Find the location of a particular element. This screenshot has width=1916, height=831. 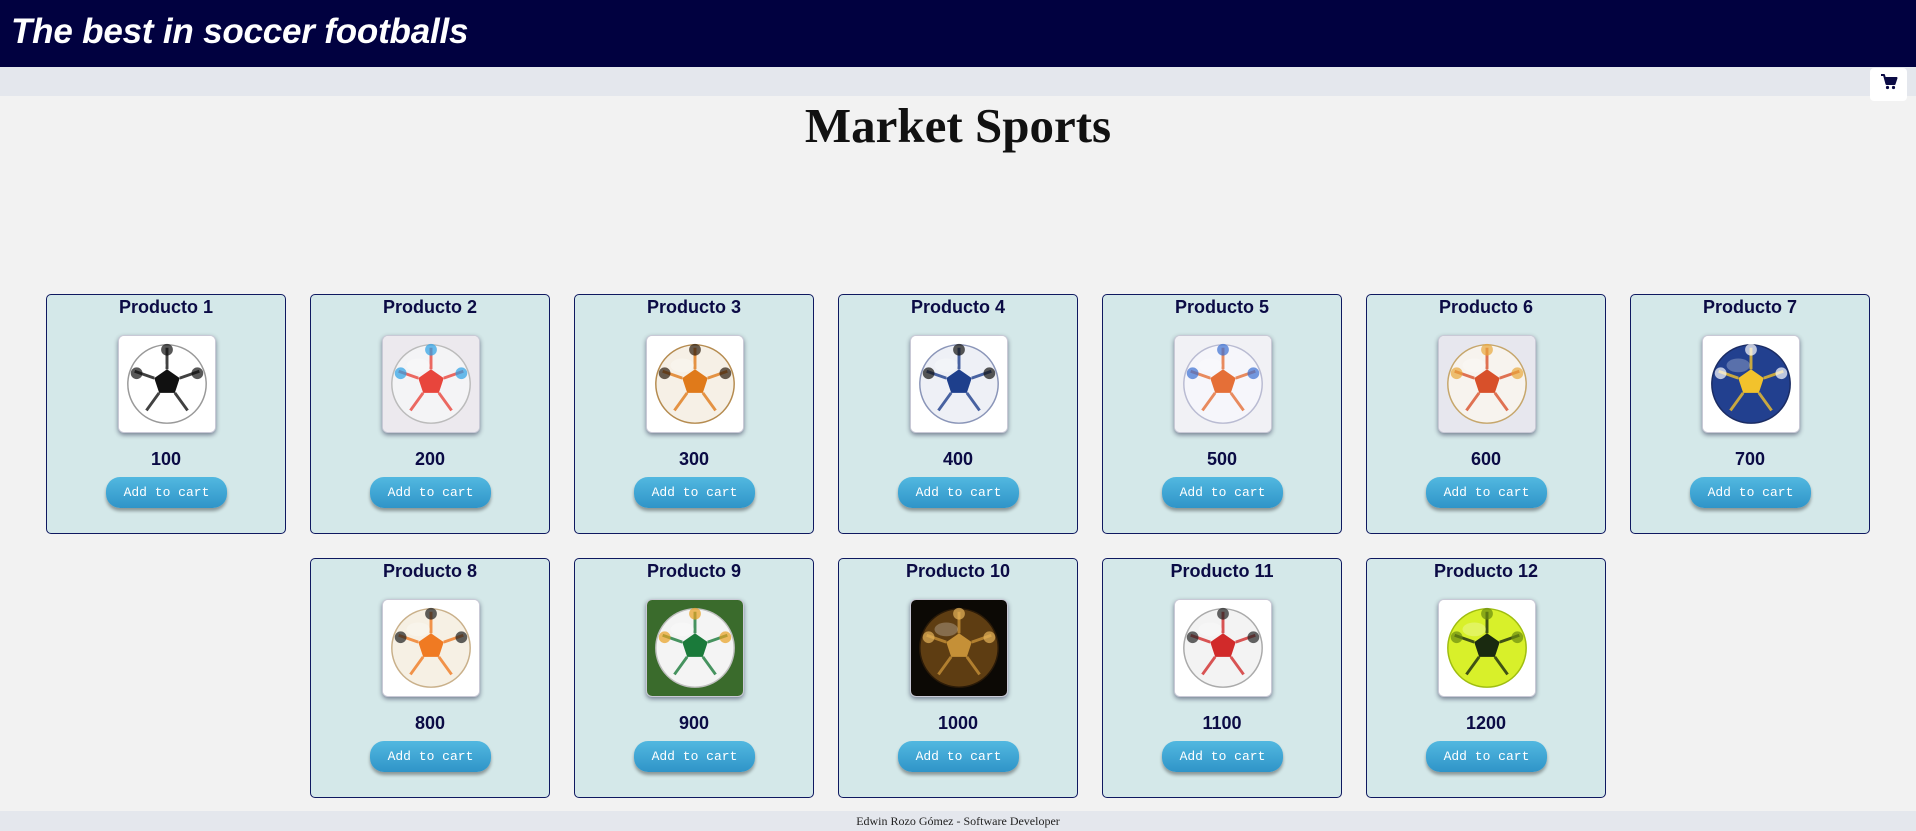

product-card: Producto 6 600 Add to cart is located at coordinates (1486, 414).